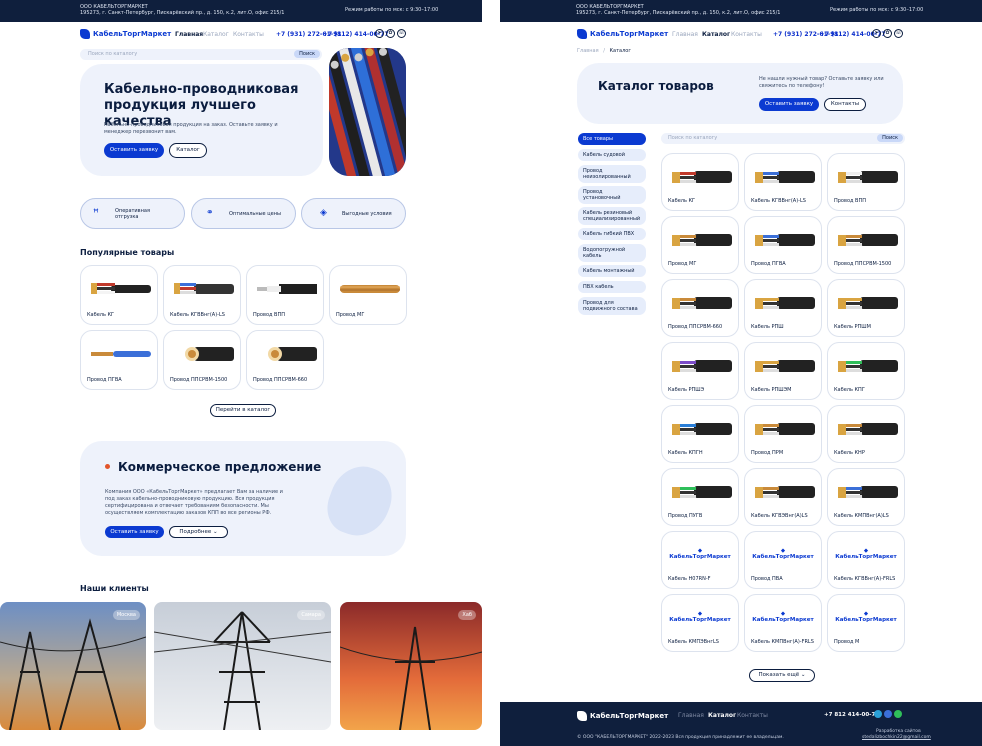 The image size is (982, 746). What do you see at coordinates (119, 360) in the screenshot?
I see `popular-card: Провод ПГВА` at bounding box center [119, 360].